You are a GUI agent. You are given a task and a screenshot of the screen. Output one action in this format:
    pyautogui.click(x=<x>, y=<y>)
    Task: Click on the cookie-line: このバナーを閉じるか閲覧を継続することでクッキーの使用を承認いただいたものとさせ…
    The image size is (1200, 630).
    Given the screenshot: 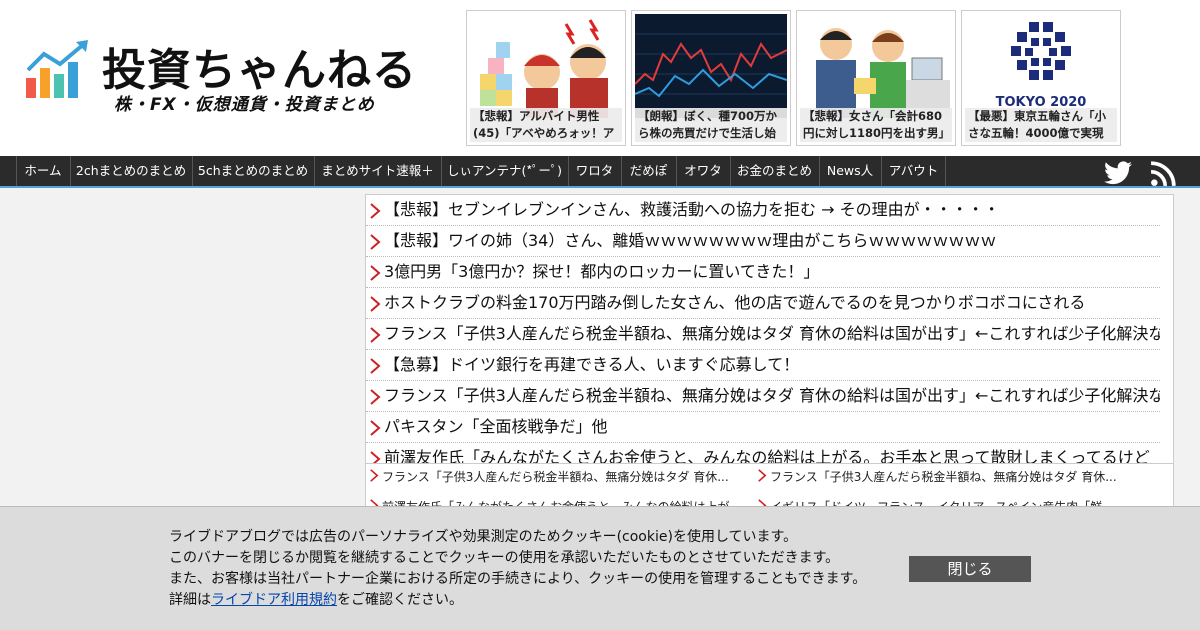 What is the action you would take?
    pyautogui.click(x=504, y=558)
    